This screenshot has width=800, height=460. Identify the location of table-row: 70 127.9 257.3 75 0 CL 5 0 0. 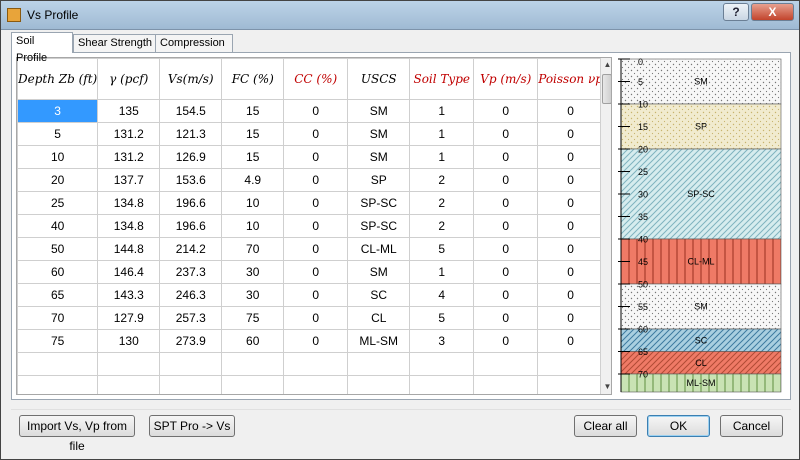
(310, 318).